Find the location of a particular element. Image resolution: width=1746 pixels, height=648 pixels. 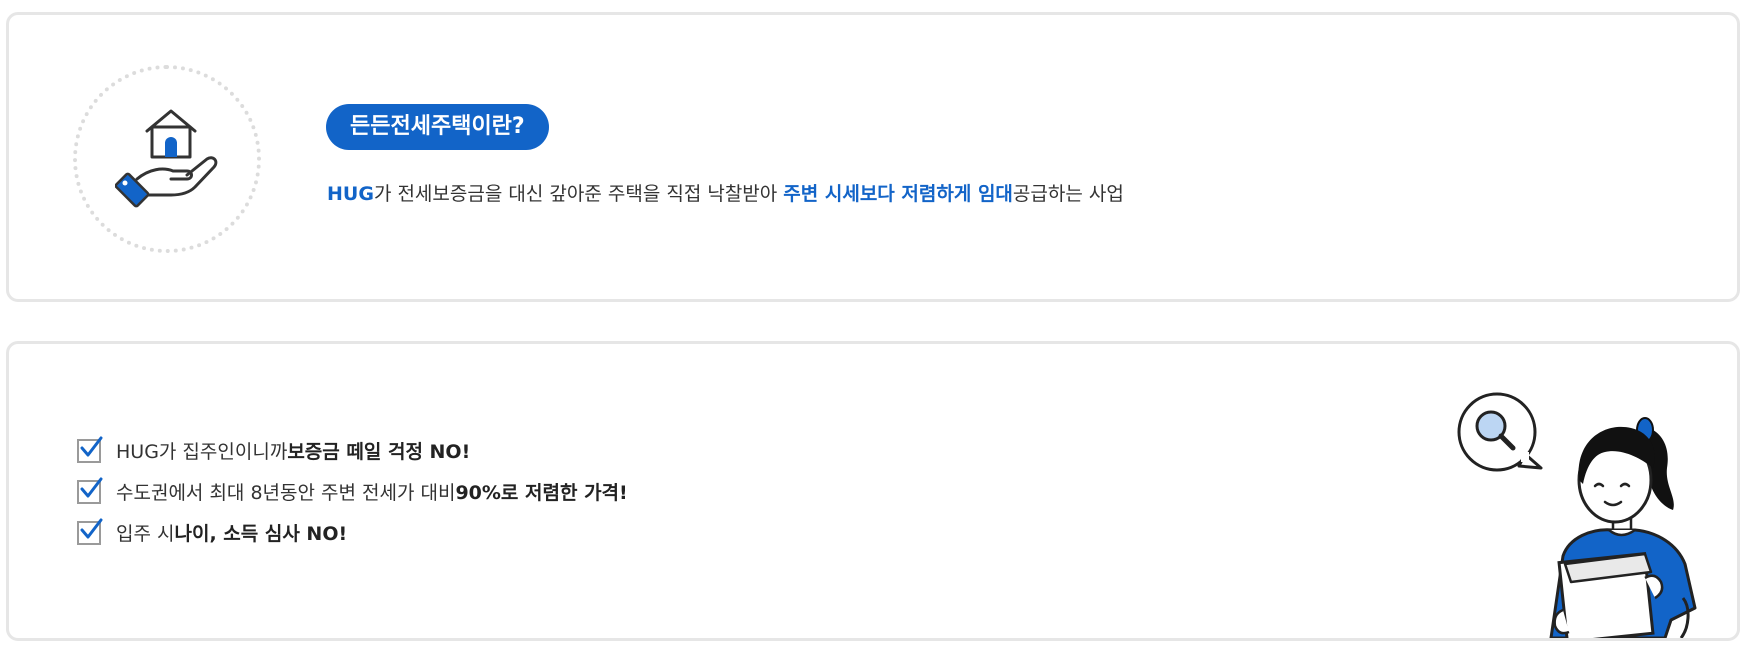

intro-icon-circle is located at coordinates (167, 159).